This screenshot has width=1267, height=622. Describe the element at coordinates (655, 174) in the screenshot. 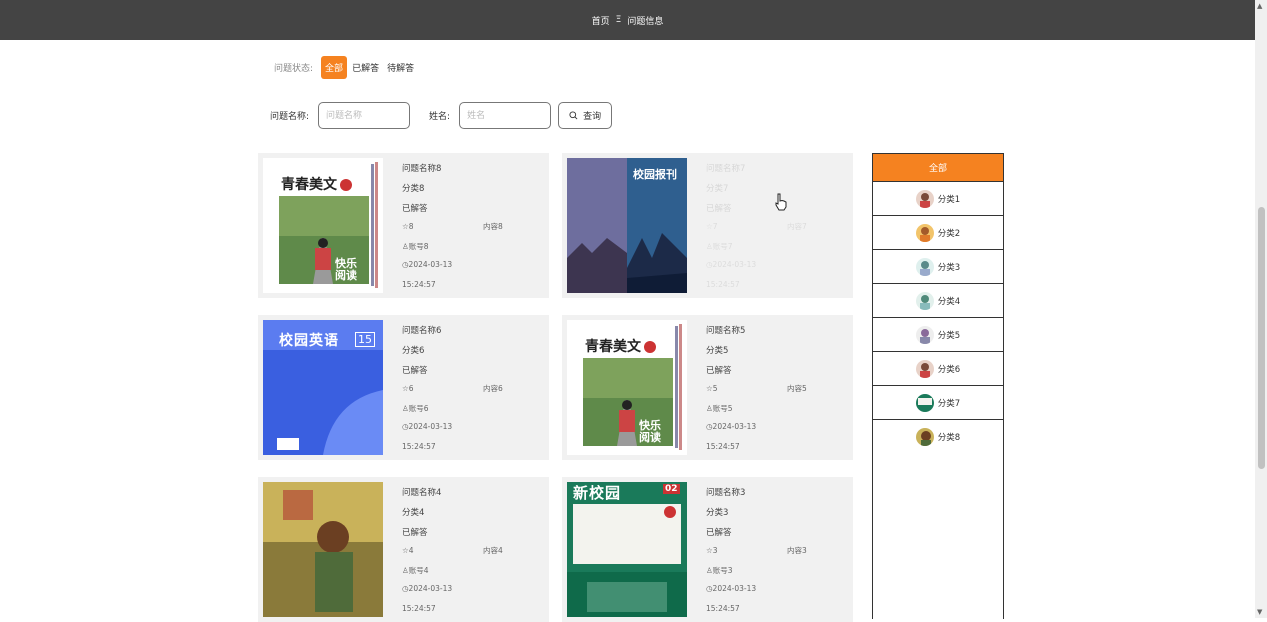

I see `cover-title: 校园报刊` at that location.